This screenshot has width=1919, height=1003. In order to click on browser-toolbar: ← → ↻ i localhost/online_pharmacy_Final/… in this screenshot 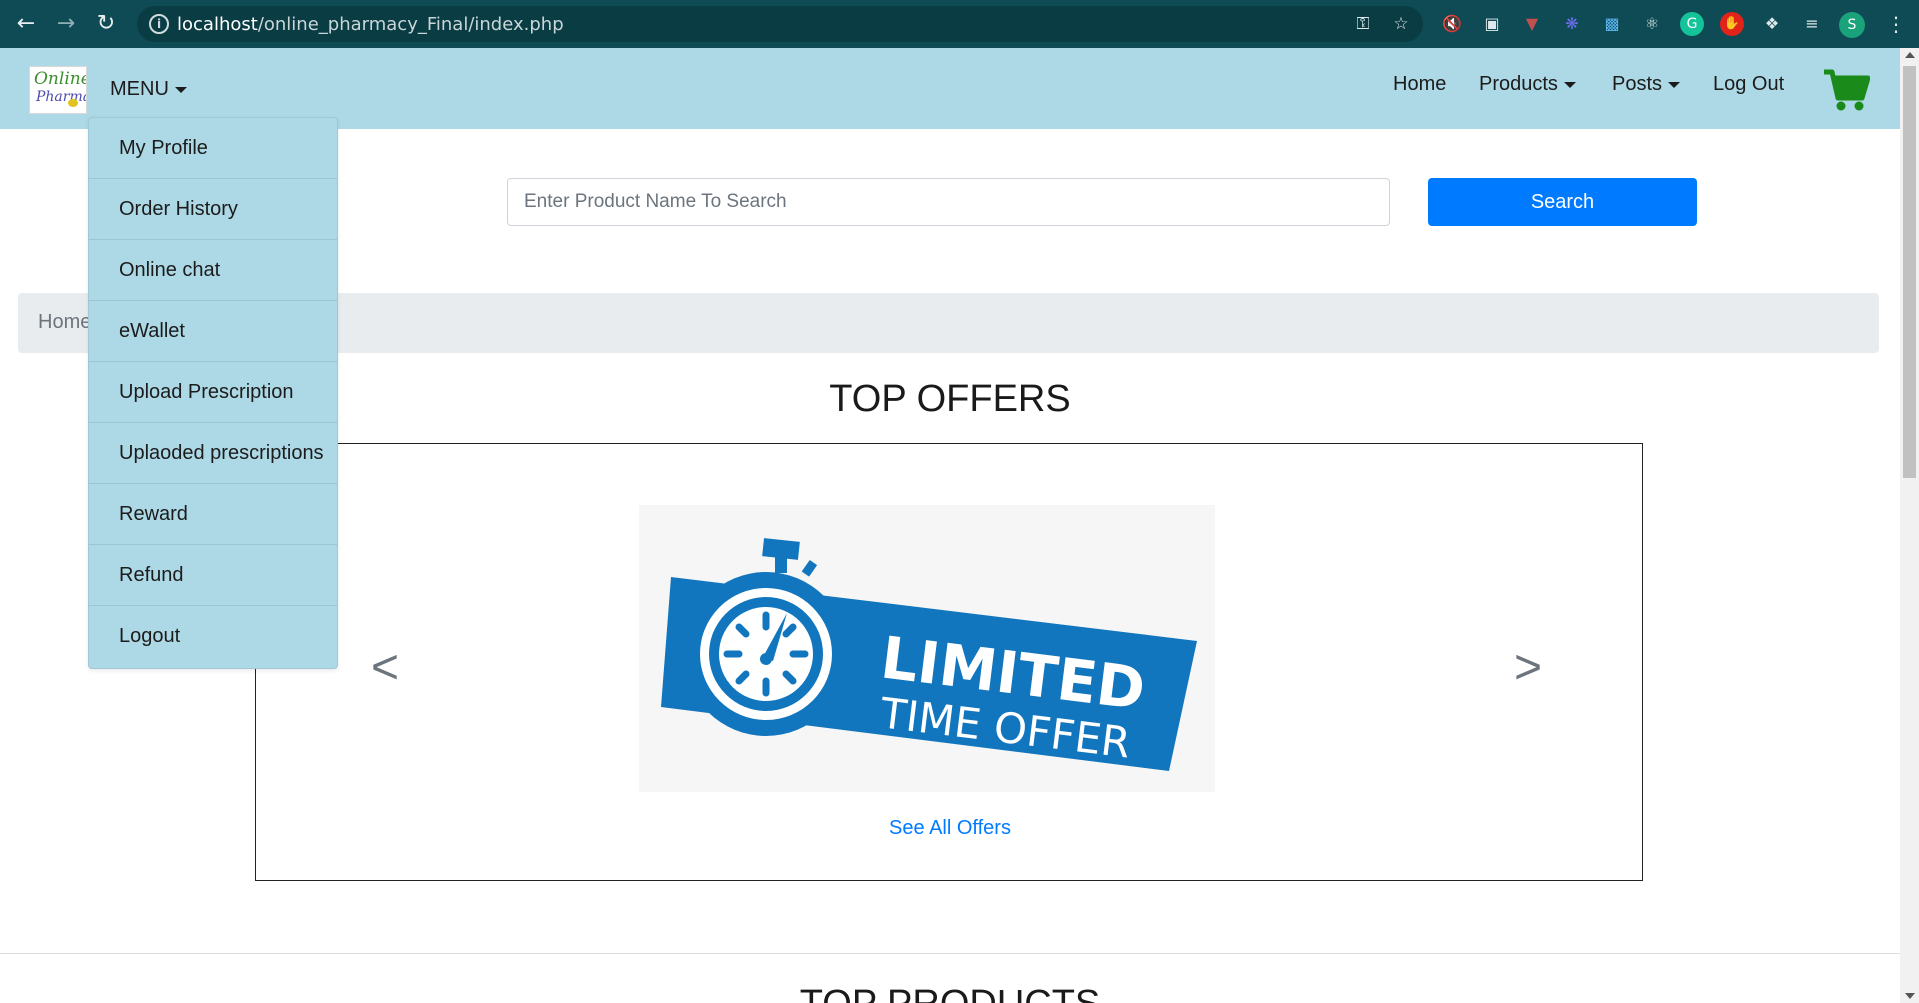, I will do `click(959, 24)`.